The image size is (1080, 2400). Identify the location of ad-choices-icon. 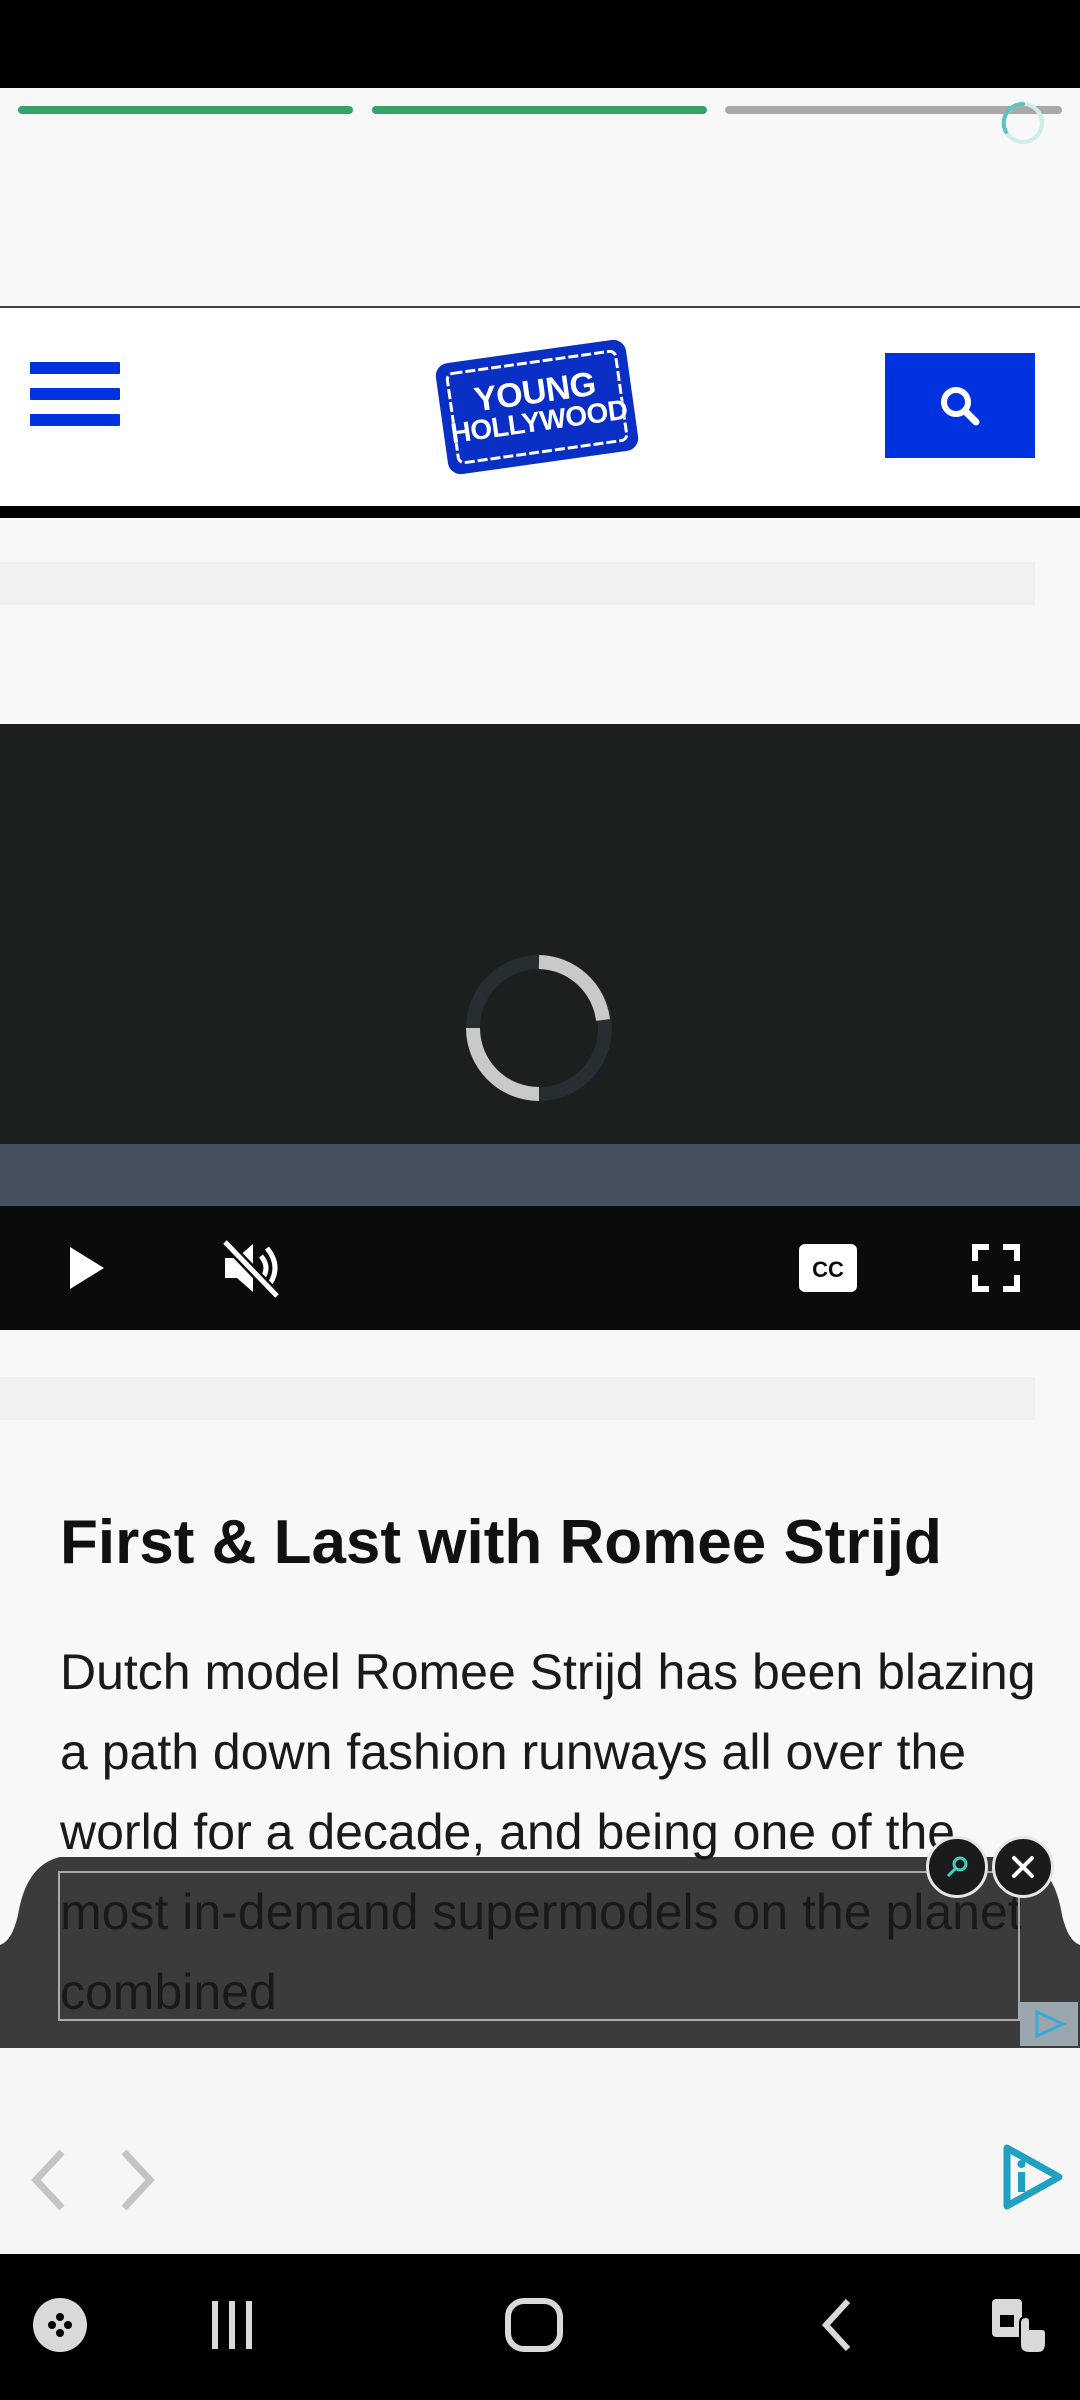
(1051, 2024).